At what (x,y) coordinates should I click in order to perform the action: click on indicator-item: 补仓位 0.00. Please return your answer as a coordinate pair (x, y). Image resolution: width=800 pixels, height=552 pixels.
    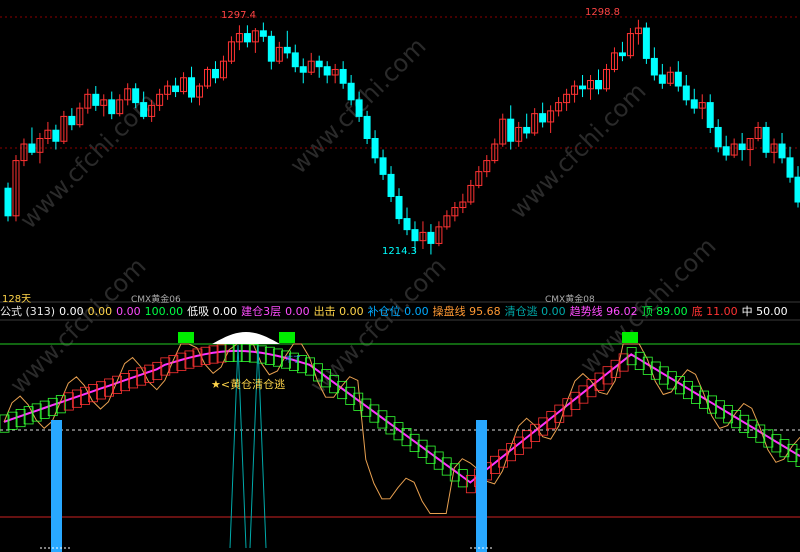
    Looking at the image, I should click on (398, 311).